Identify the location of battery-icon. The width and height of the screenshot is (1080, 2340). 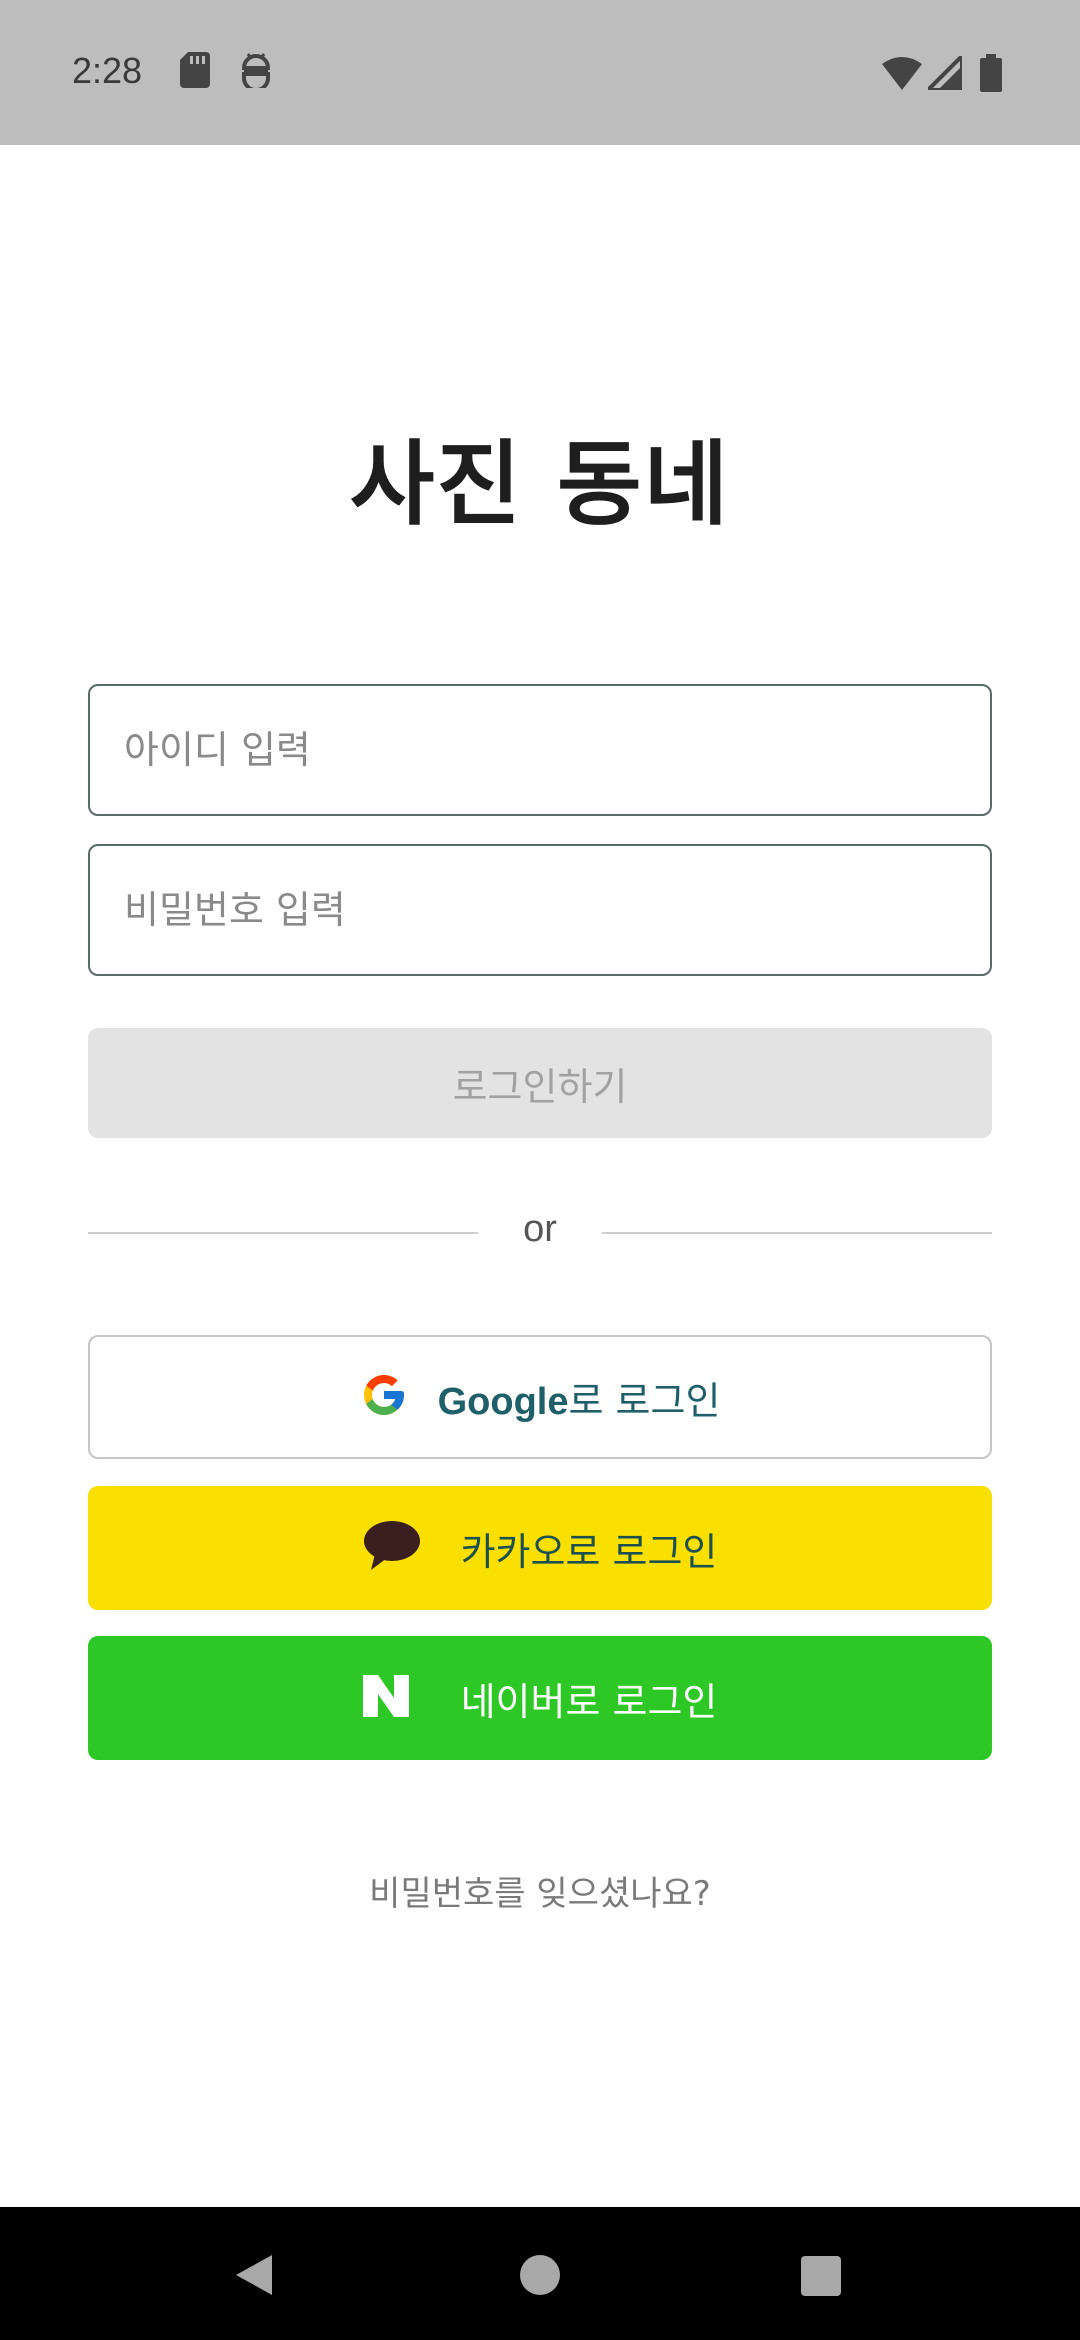
(991, 75).